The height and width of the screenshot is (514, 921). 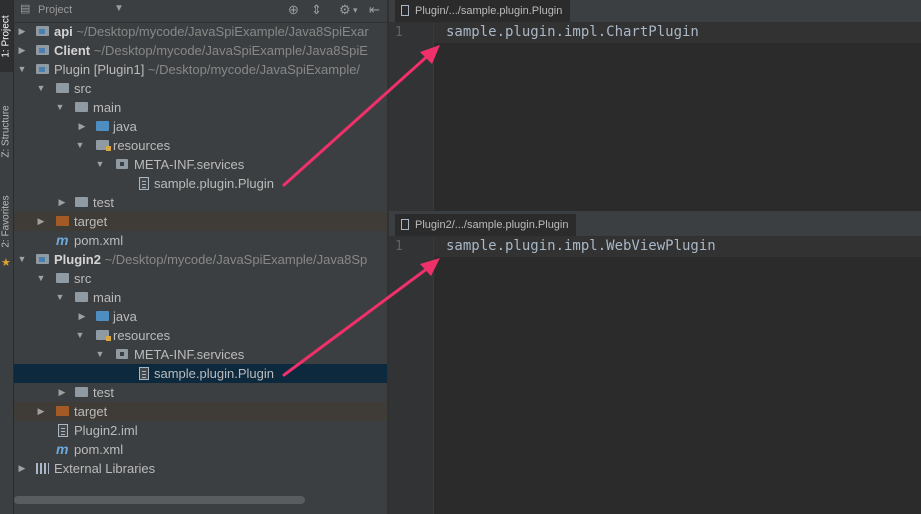 I want to click on project-pane-header: ▤ Project ▼ ⊕ ⇕ ⚙ ▾ ⇤, so click(x=200, y=11).